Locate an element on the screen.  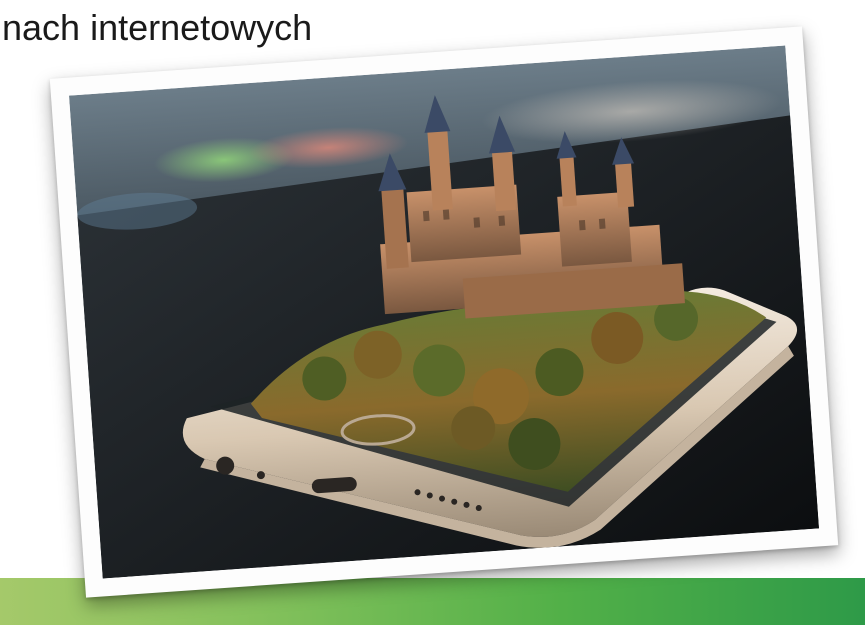
slide-title: nach internetowych is located at coordinates (157, 27).